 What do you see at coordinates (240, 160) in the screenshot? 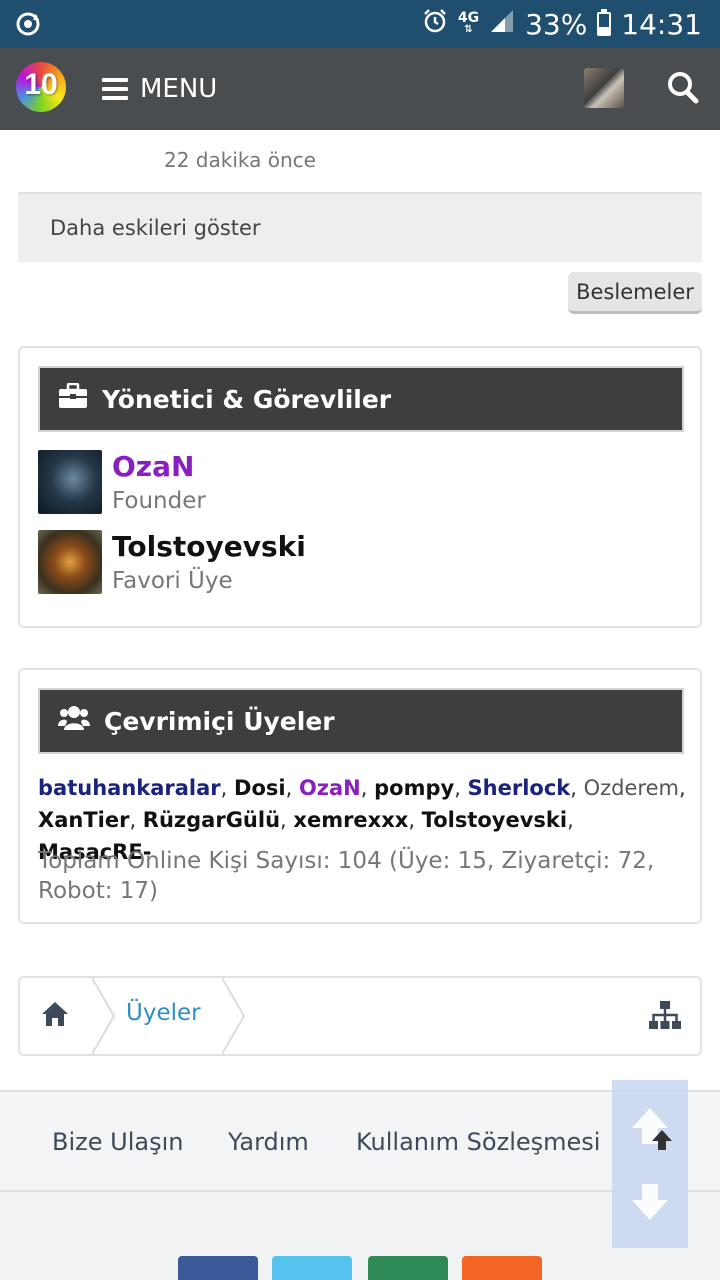
I see `activity-timestamp: 22 dakika önce` at bounding box center [240, 160].